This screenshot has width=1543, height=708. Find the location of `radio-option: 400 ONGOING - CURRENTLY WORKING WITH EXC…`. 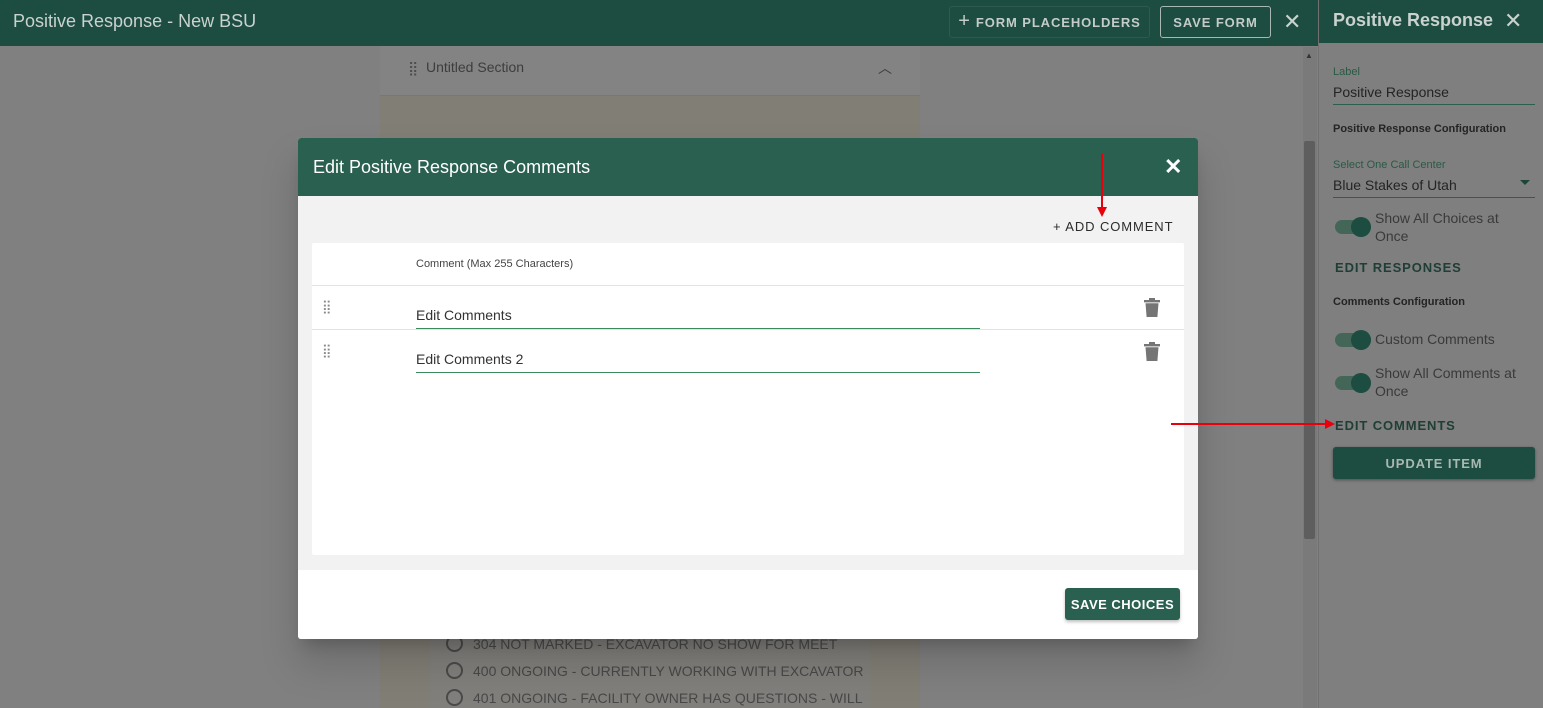

radio-option: 400 ONGOING - CURRENTLY WORKING WITH EXC… is located at coordinates (655, 670).